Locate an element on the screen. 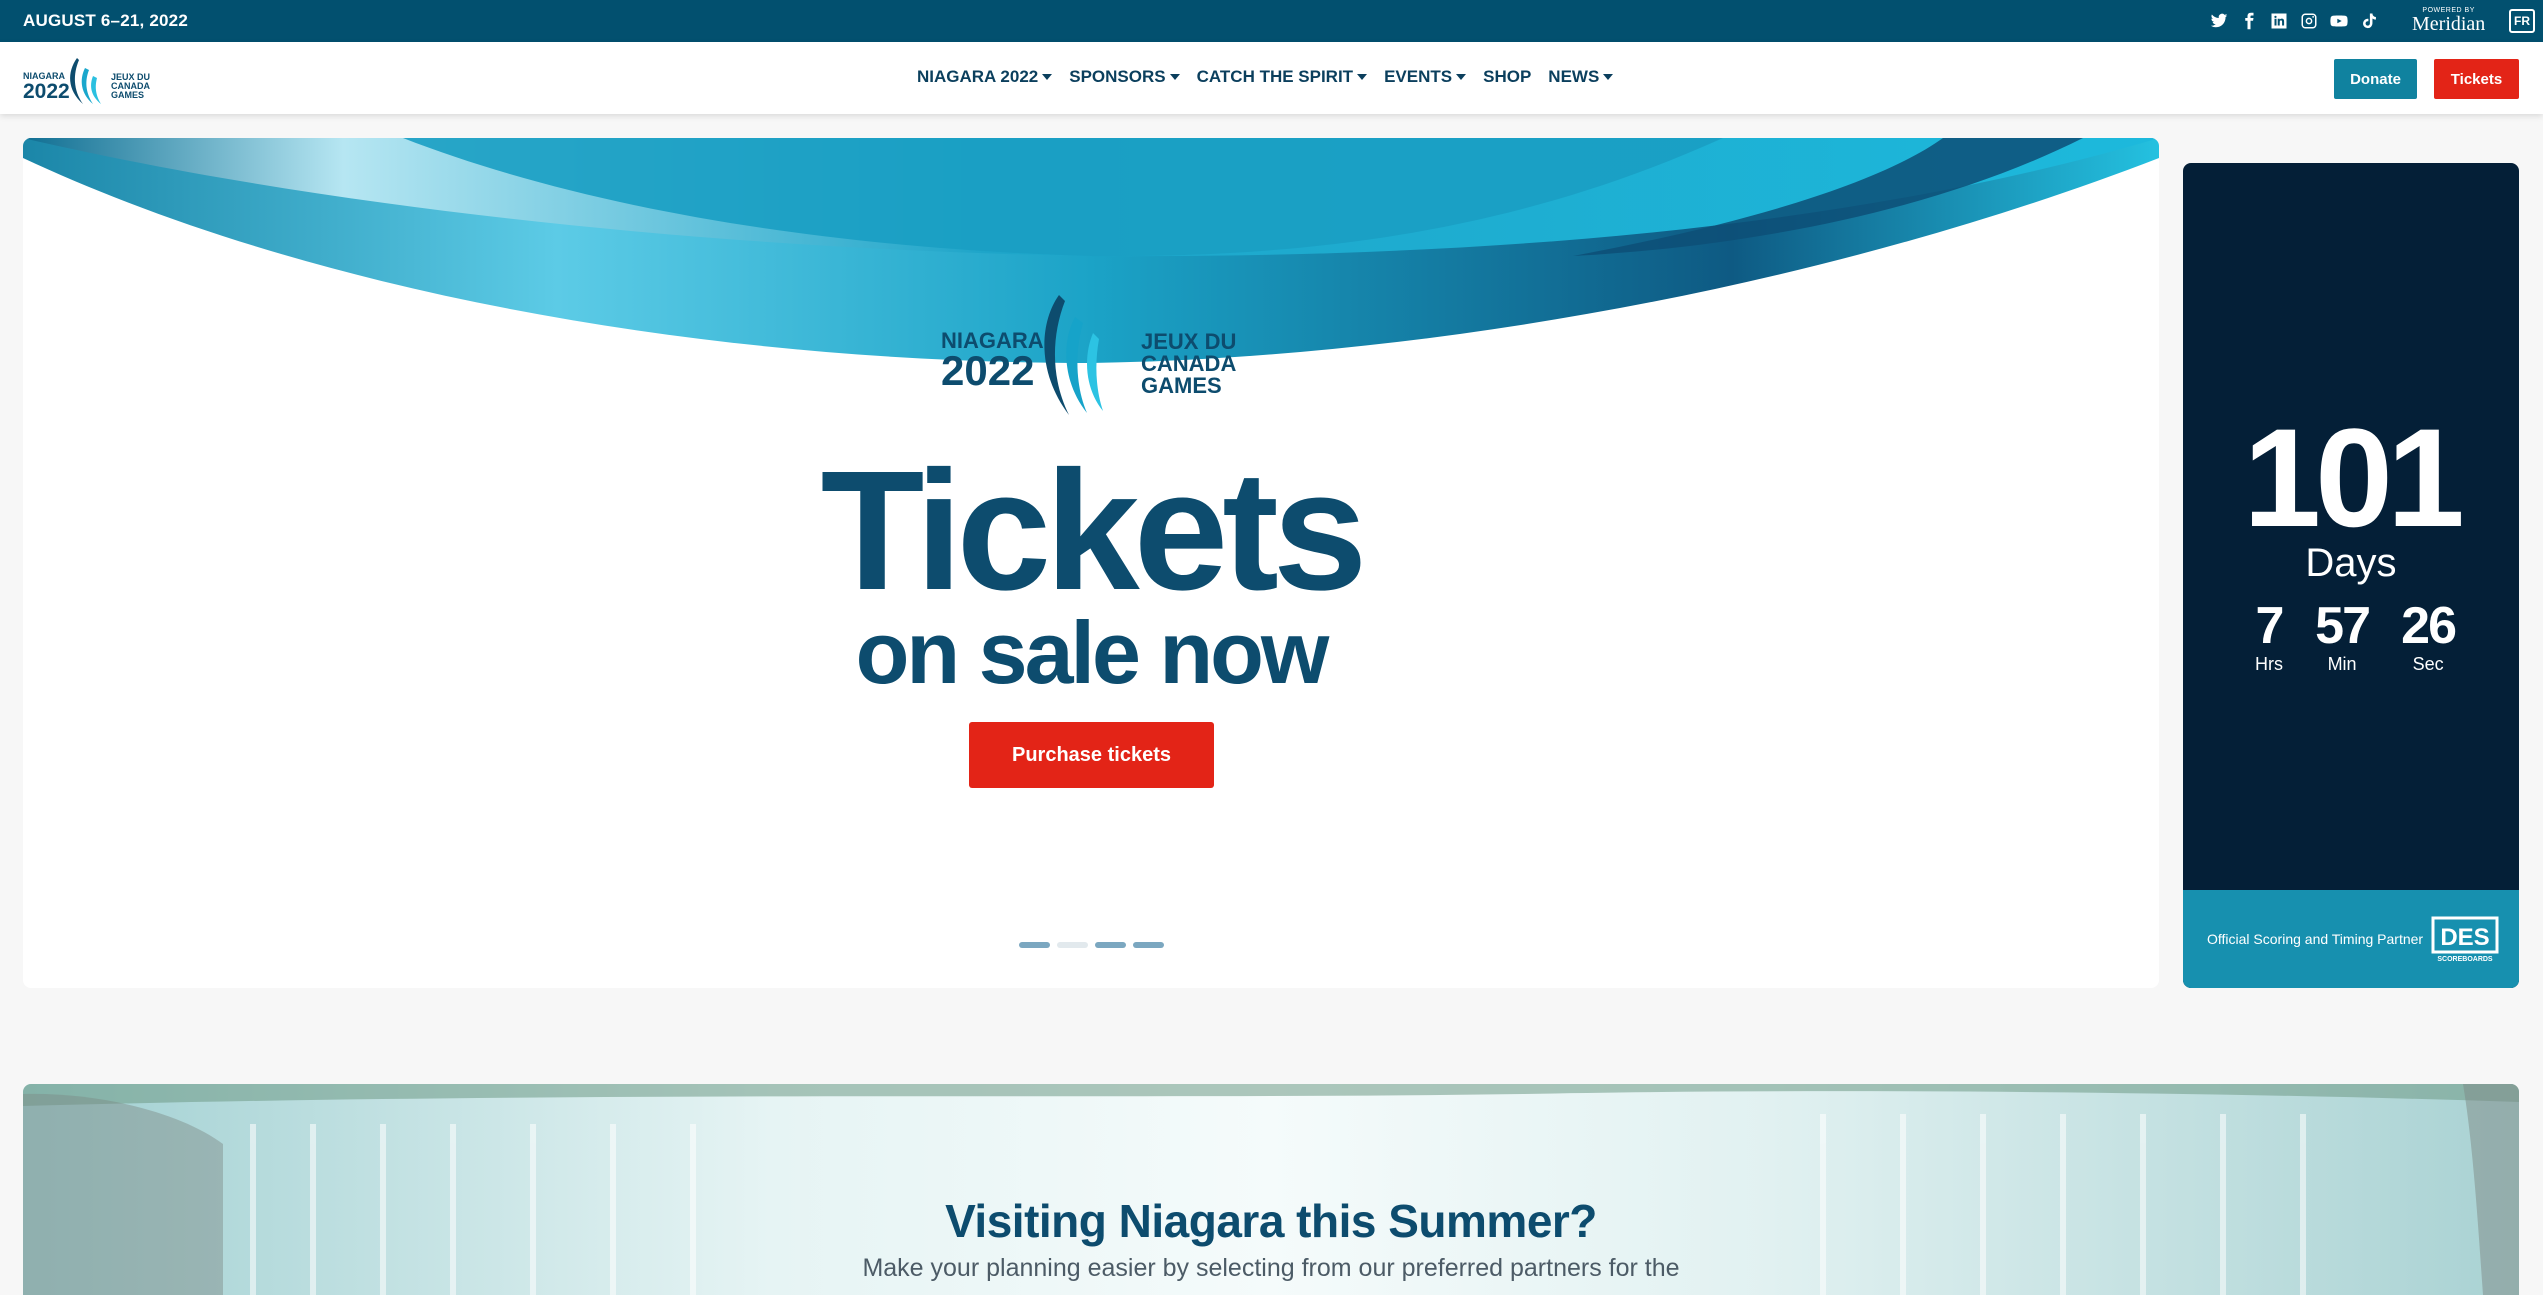 The image size is (2543, 1295). powered-by-sponsor: POWERED BY Meridian is located at coordinates (2448, 20).